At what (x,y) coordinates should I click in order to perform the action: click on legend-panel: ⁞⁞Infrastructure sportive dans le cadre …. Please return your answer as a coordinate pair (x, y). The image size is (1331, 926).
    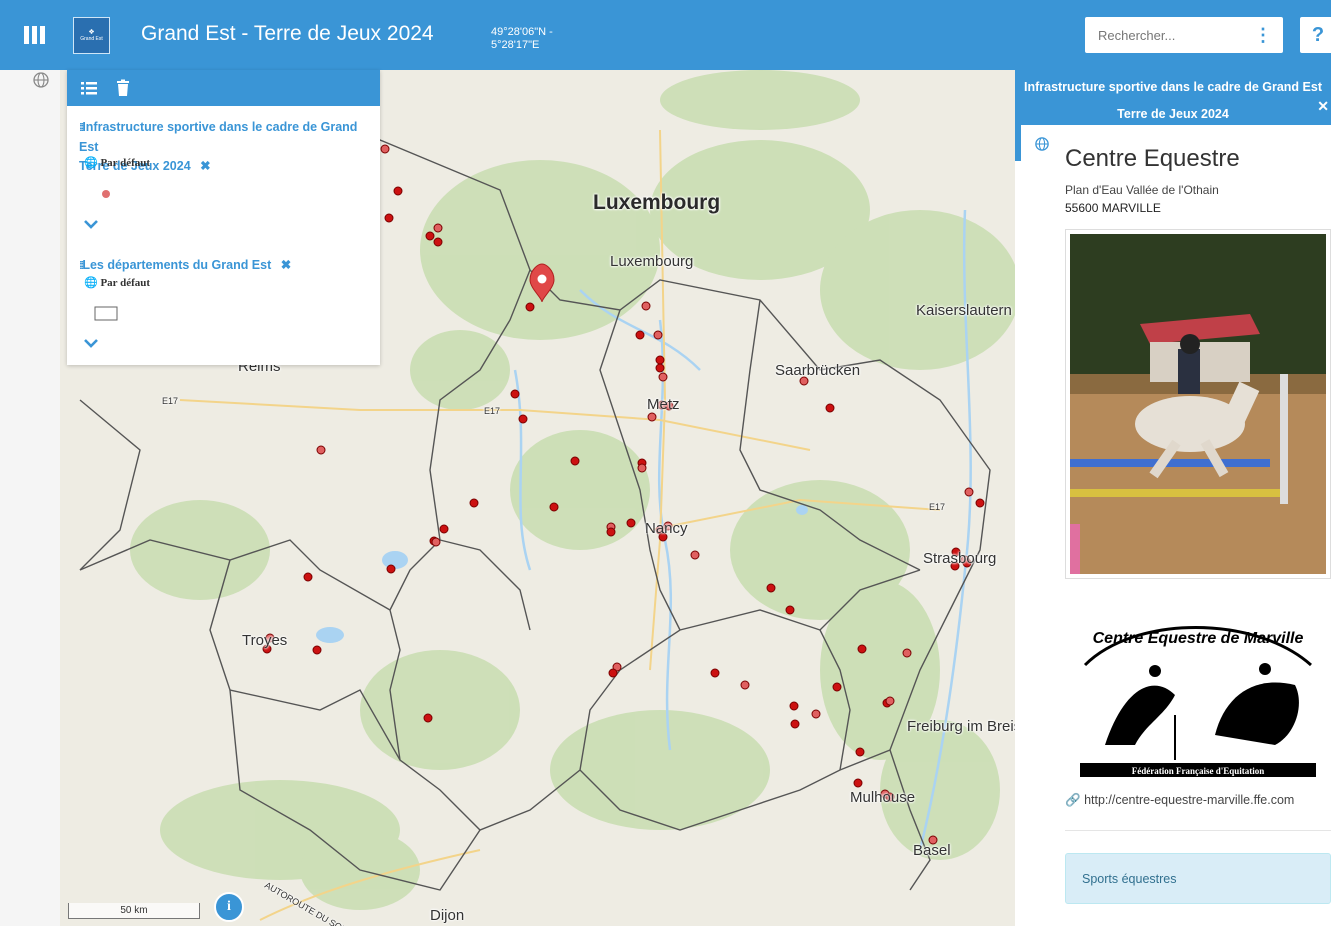
    Looking at the image, I should click on (223, 217).